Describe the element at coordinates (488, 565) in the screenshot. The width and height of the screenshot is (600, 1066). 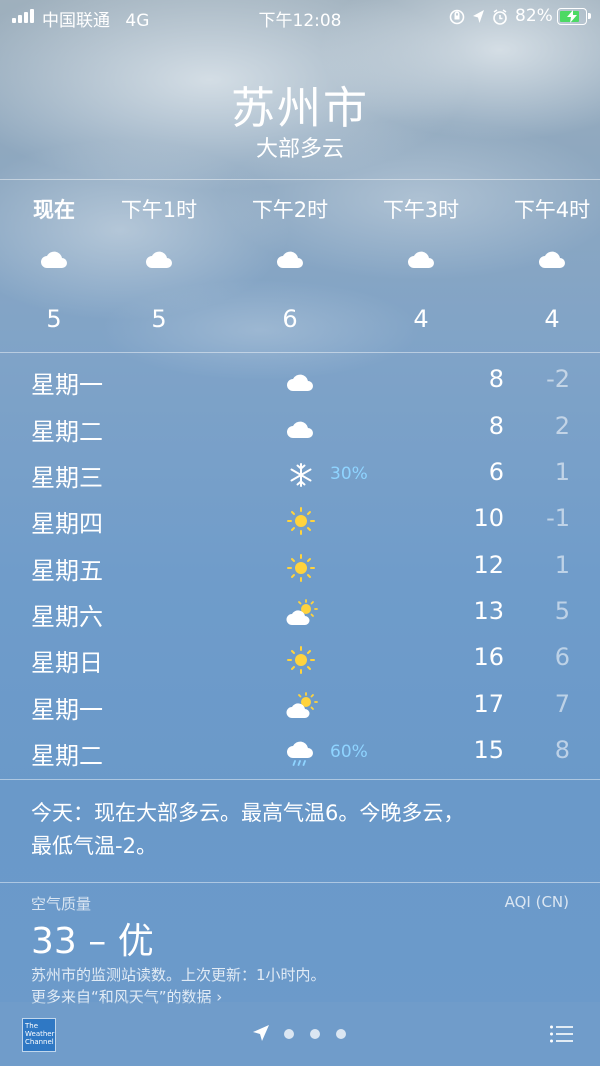
I see `high-temp: 12` at that location.